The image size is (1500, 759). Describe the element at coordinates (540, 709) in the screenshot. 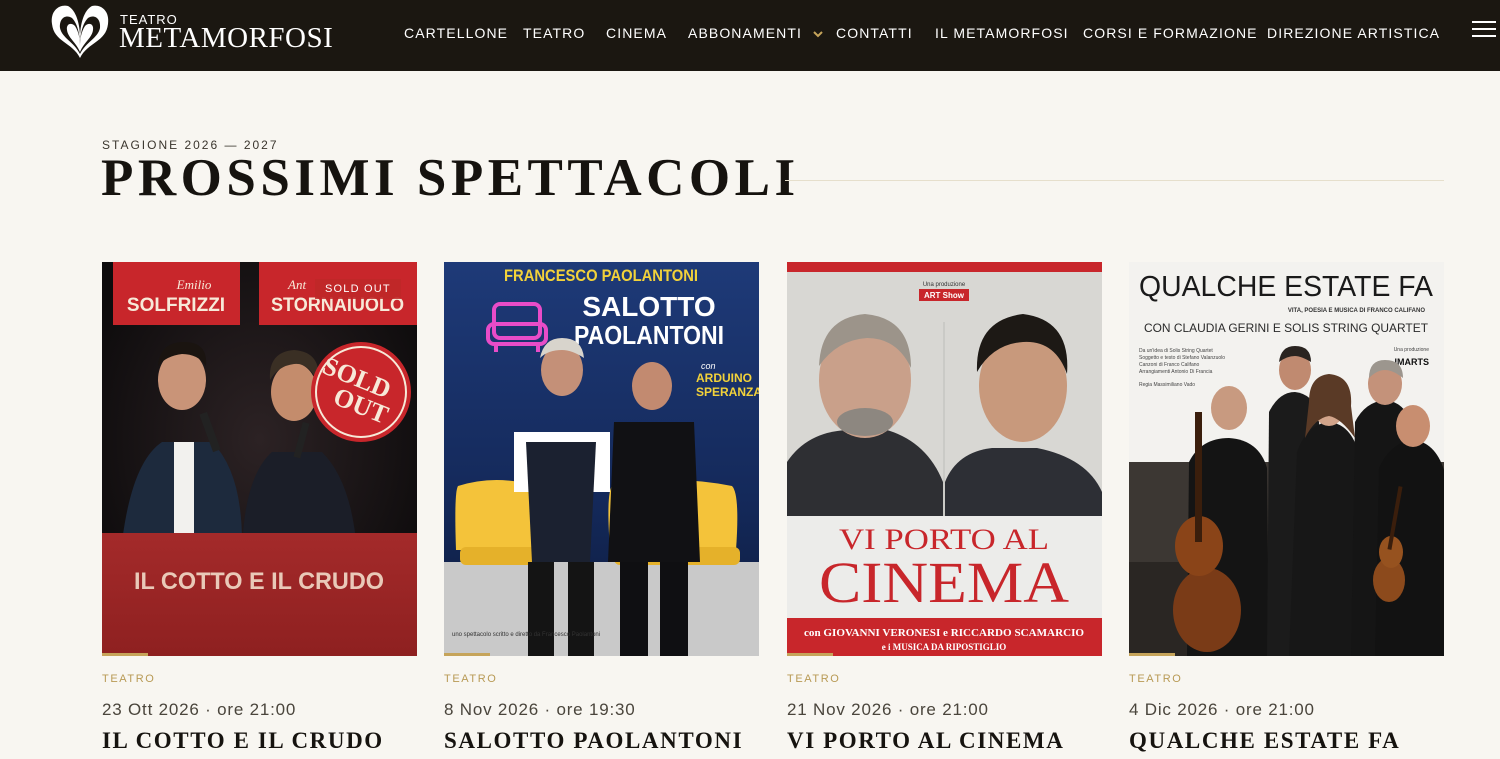

I see `event-date: 8 Nov 2026 · ore 19:30` at that location.